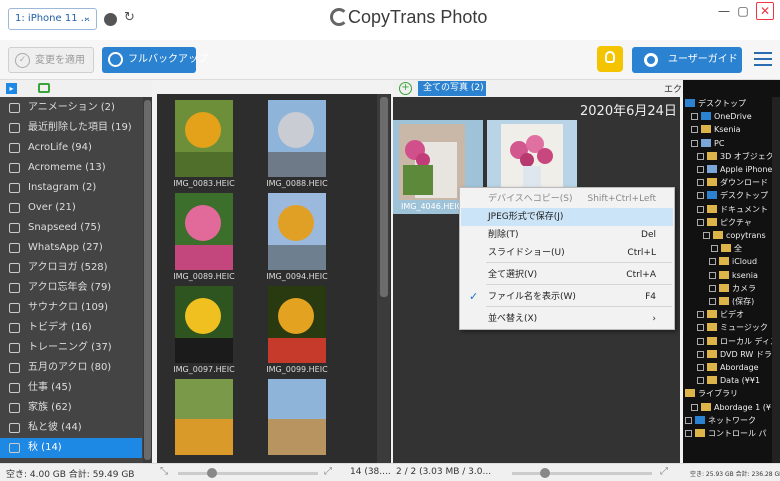  What do you see at coordinates (71, 448) in the screenshot?
I see `album-item: 秋 (14)` at bounding box center [71, 448].